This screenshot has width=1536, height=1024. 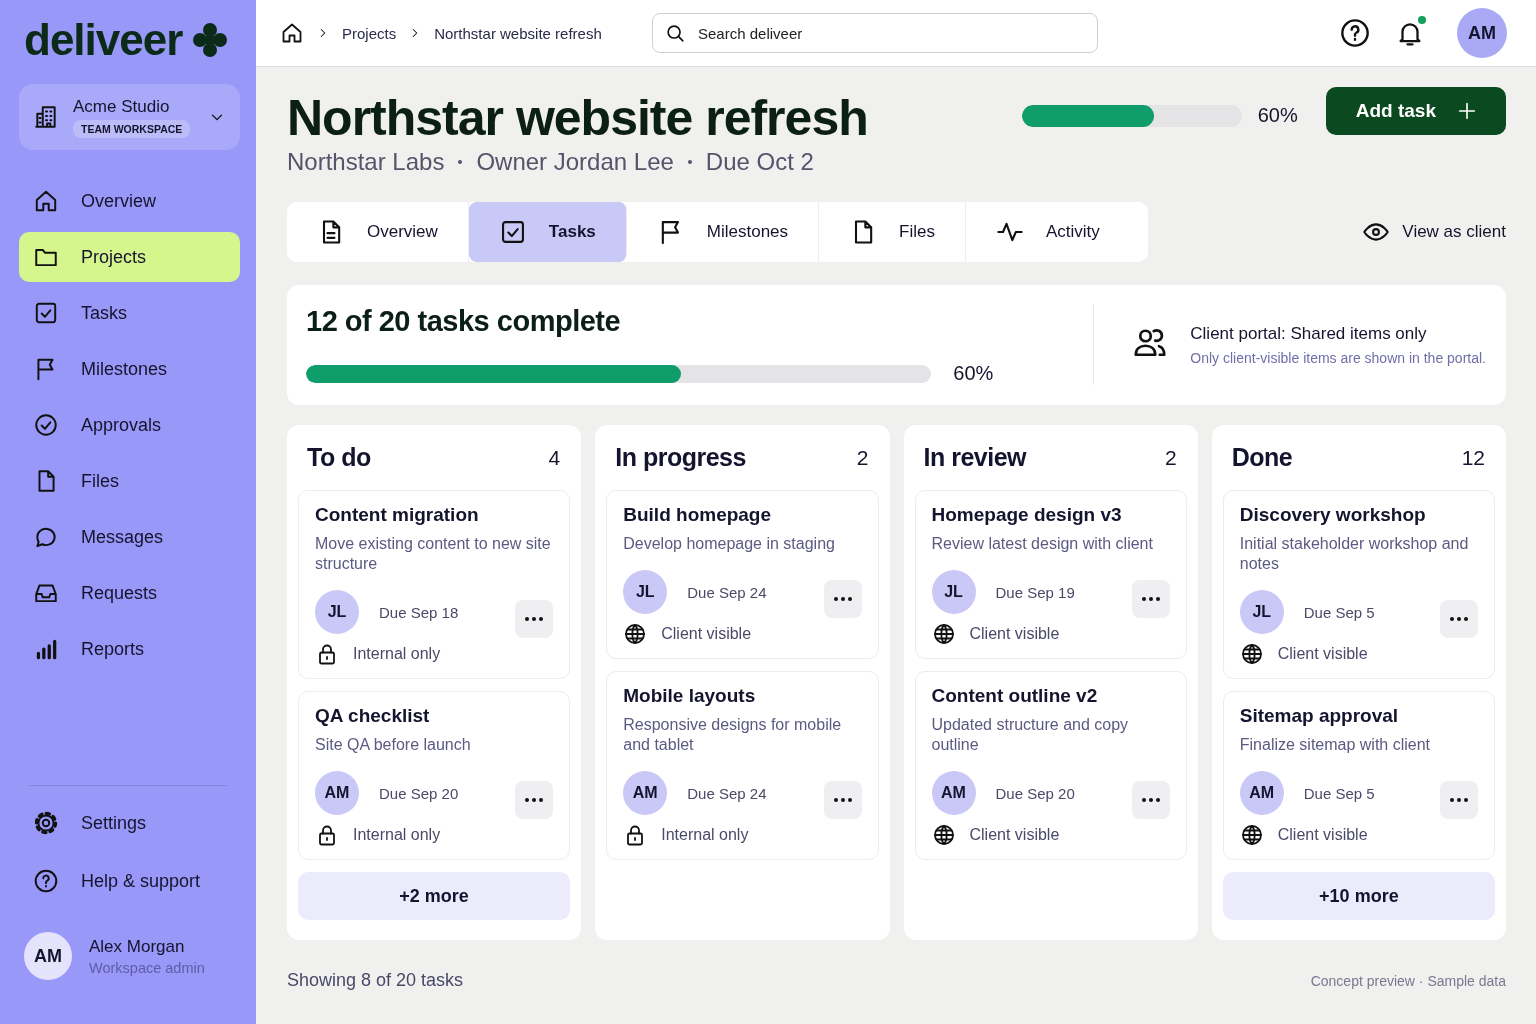 What do you see at coordinates (369, 33) in the screenshot?
I see `breadcrumb-link: Projects` at bounding box center [369, 33].